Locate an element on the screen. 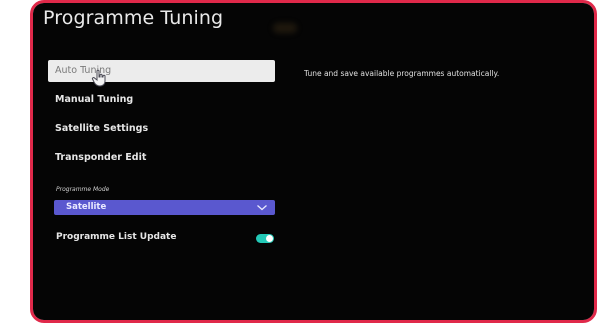 This screenshot has width=598, height=325. menu-item-satellite-settings: Satellite Settings is located at coordinates (161, 129).